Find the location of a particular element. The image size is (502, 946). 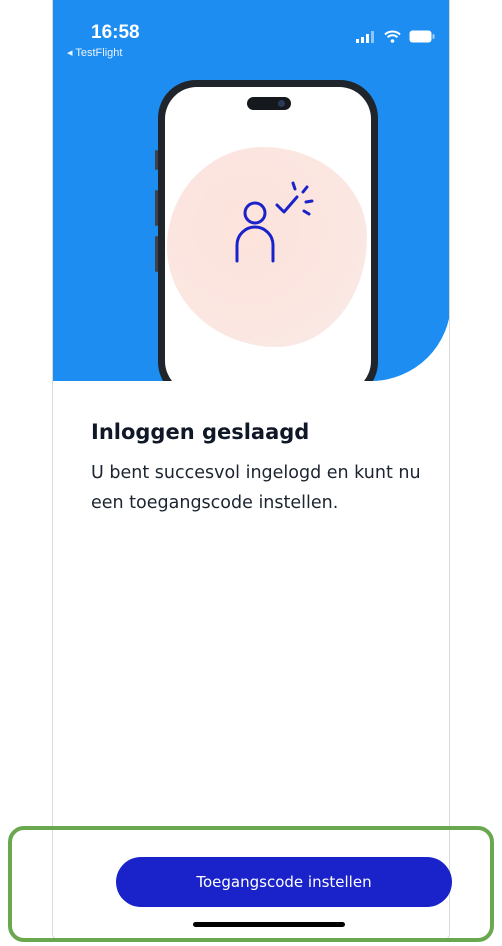

battery-icon is located at coordinates (422, 36).